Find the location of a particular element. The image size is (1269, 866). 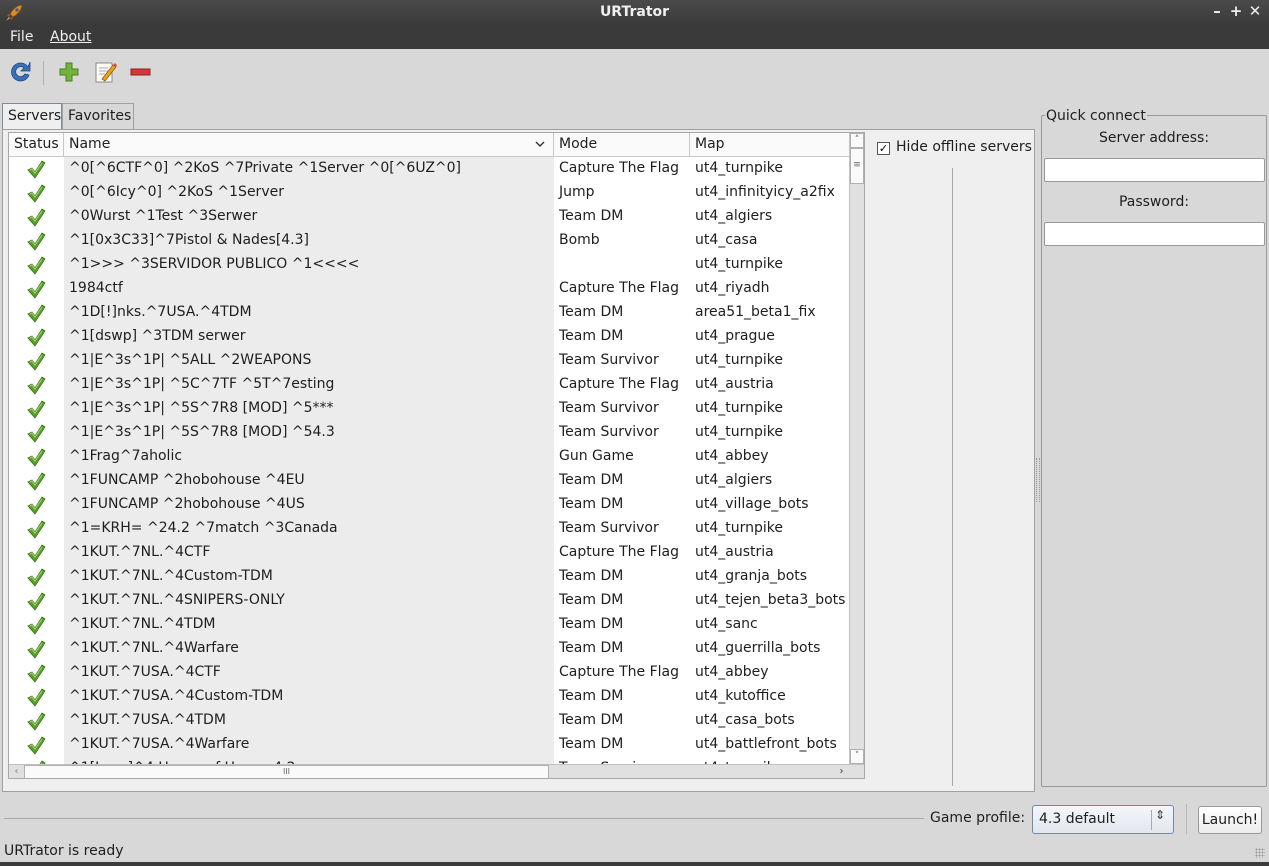

map-cell: ut4_granja_bots is located at coordinates (751, 576).